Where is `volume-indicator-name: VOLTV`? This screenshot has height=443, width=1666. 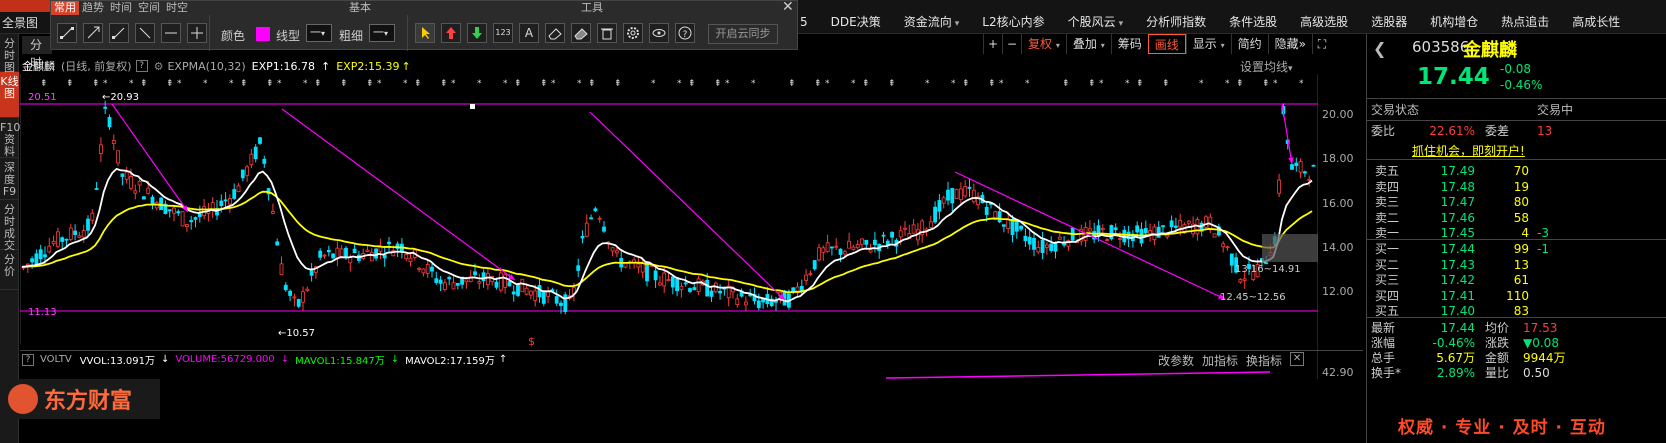
volume-indicator-name: VOLTV is located at coordinates (56, 359).